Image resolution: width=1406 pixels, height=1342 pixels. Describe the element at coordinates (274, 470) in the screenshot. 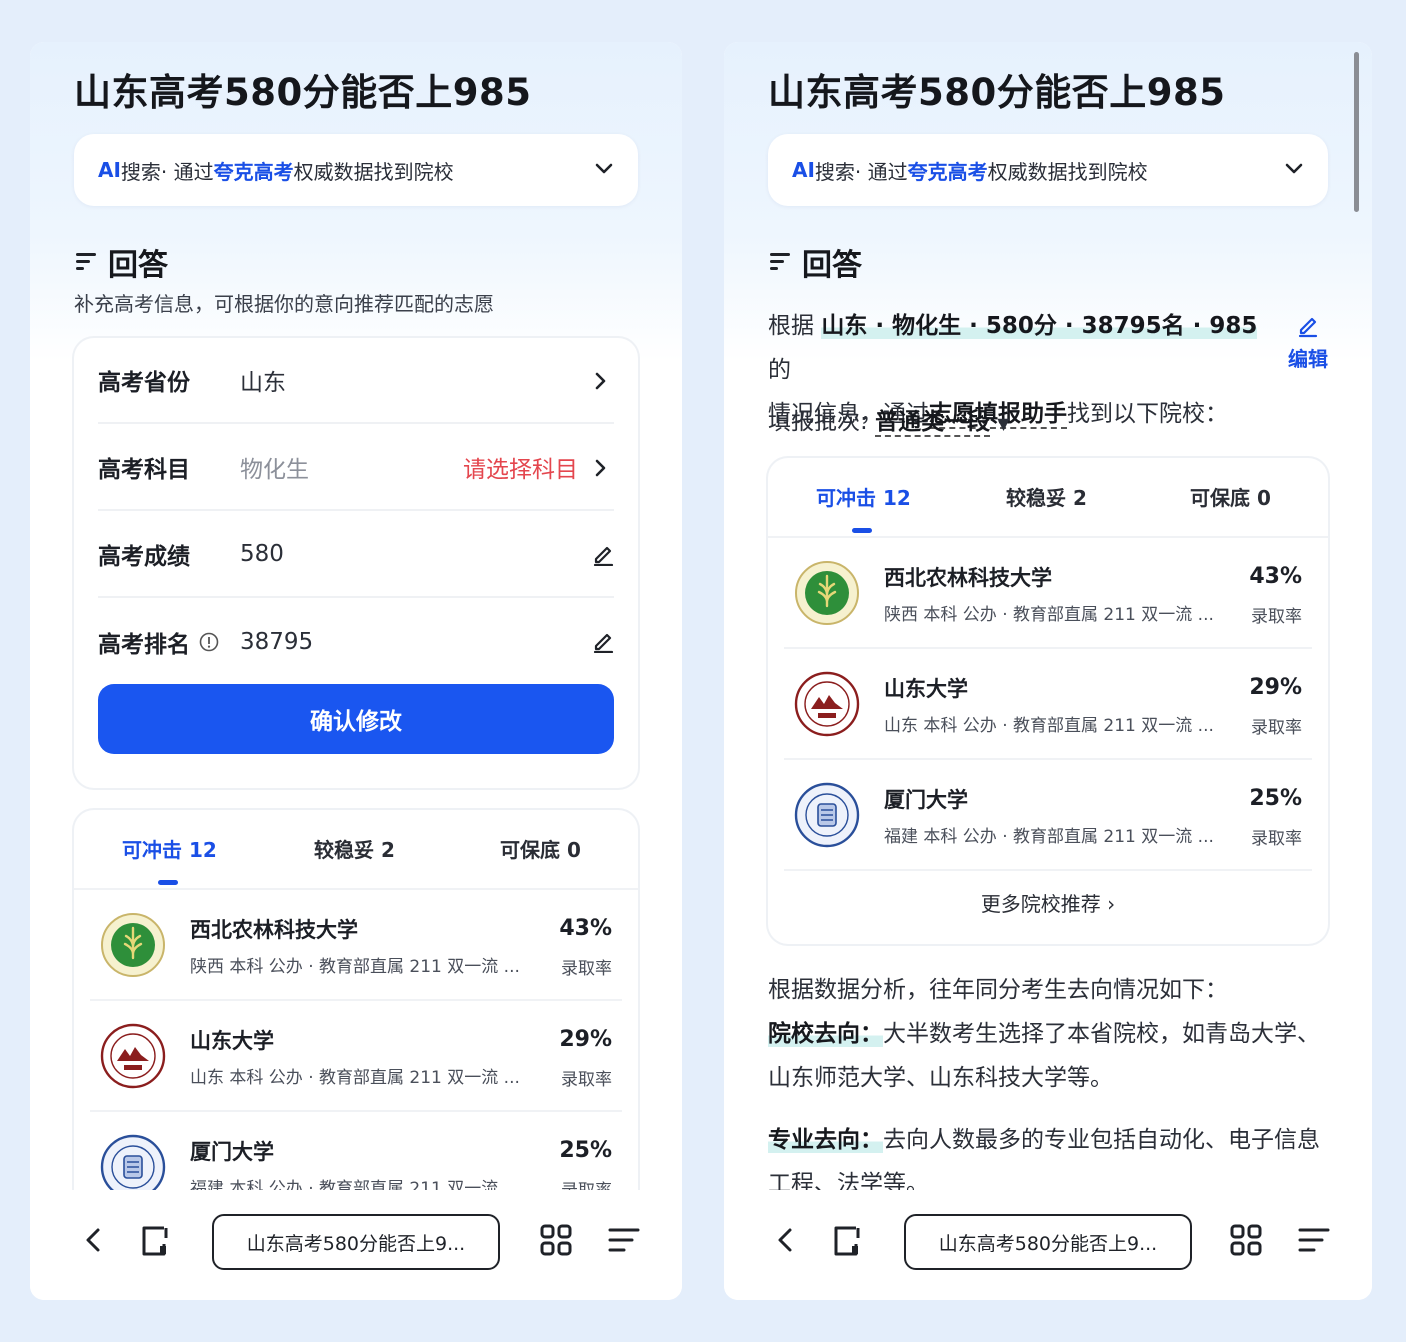

I see `subject-value: 物化生` at that location.